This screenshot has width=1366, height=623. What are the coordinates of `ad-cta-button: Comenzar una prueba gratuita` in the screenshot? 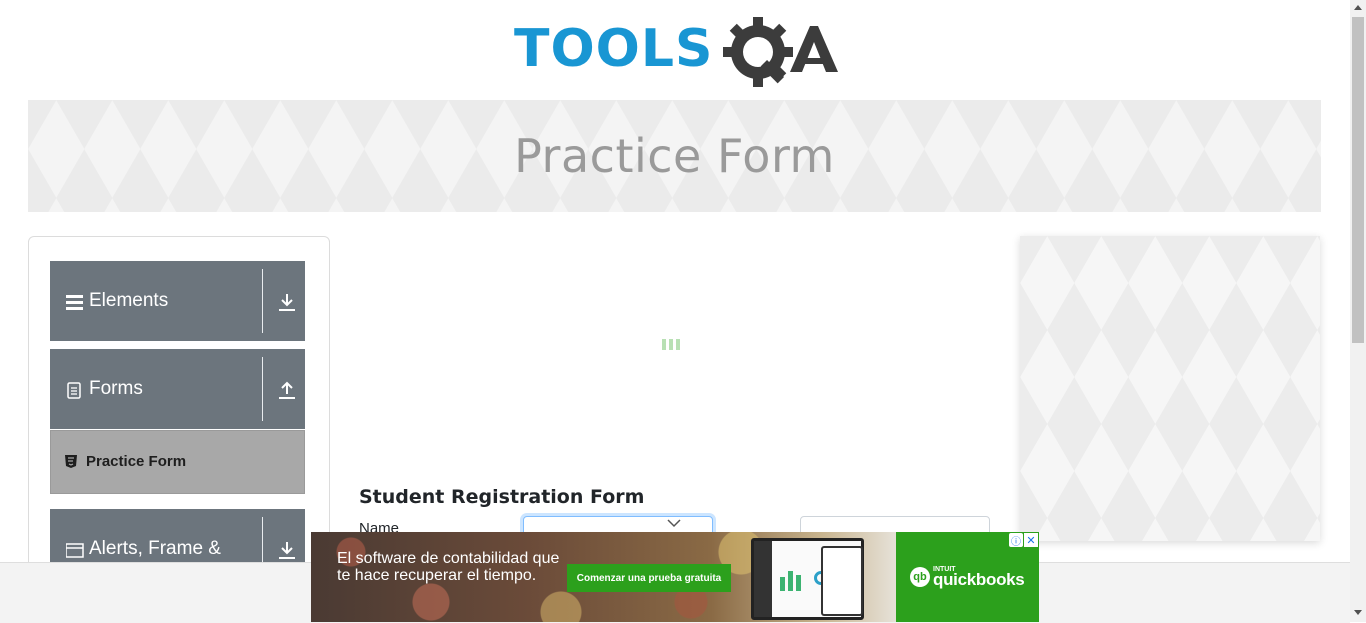 It's located at (649, 578).